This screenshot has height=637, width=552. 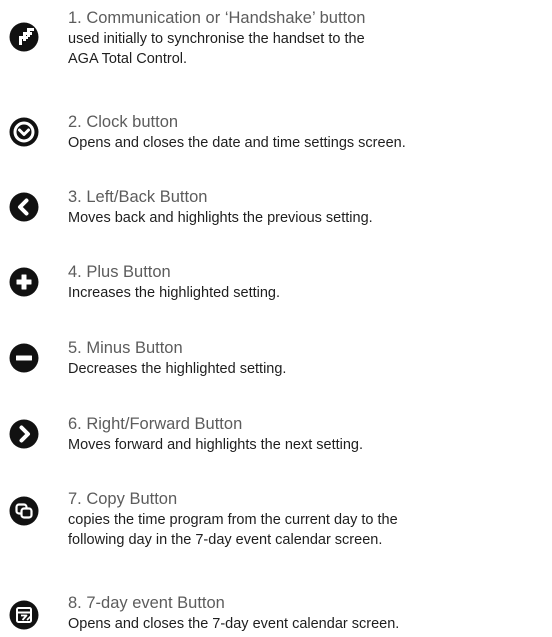 I want to click on item-title: 1. Communication or ‘Handshake’ button, so click(x=217, y=18).